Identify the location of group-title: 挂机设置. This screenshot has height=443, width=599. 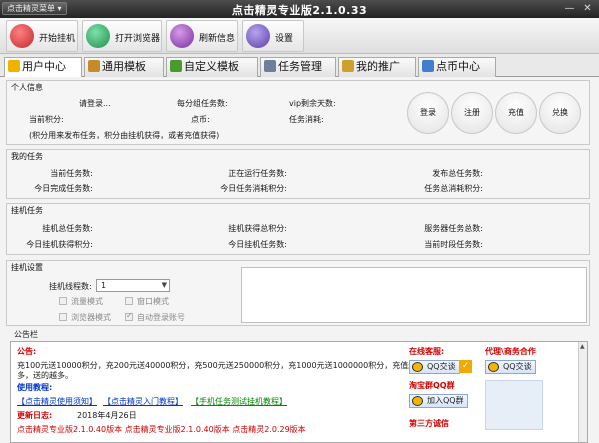
(27, 267).